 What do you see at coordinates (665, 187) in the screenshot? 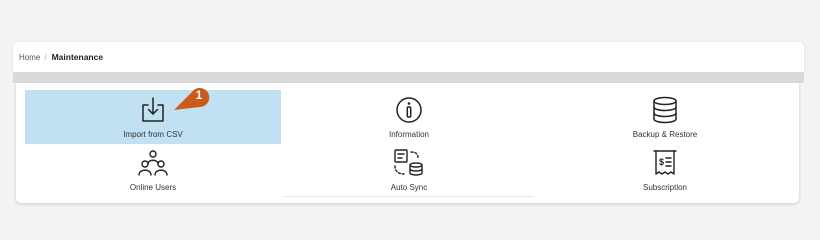
I see `tile-label: Subscription` at bounding box center [665, 187].